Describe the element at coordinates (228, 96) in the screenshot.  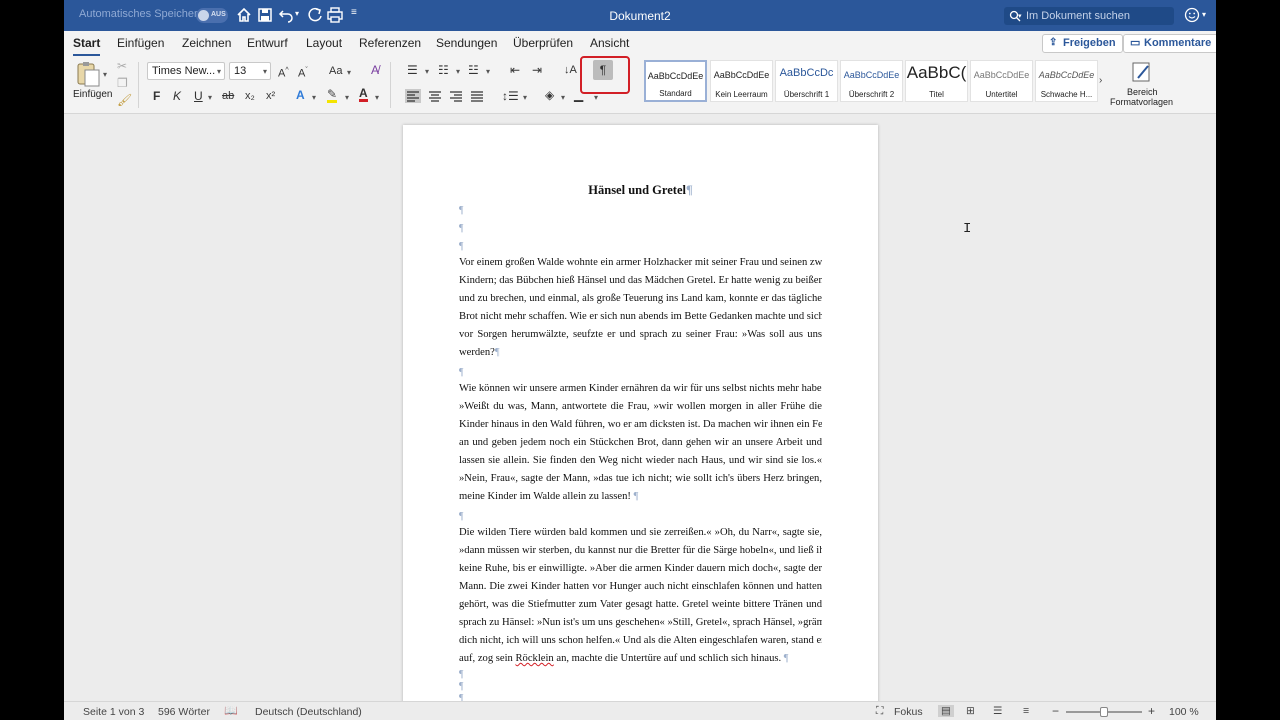
I see `strikethrough-button: ab` at that location.